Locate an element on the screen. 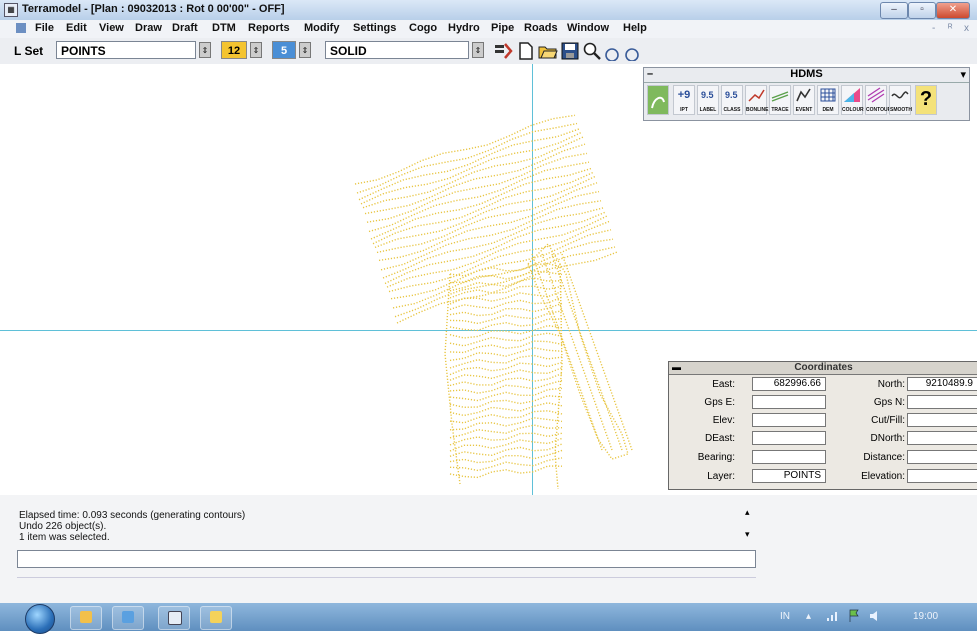  hdms-contour-tool: CONTOUR is located at coordinates (878, 100).